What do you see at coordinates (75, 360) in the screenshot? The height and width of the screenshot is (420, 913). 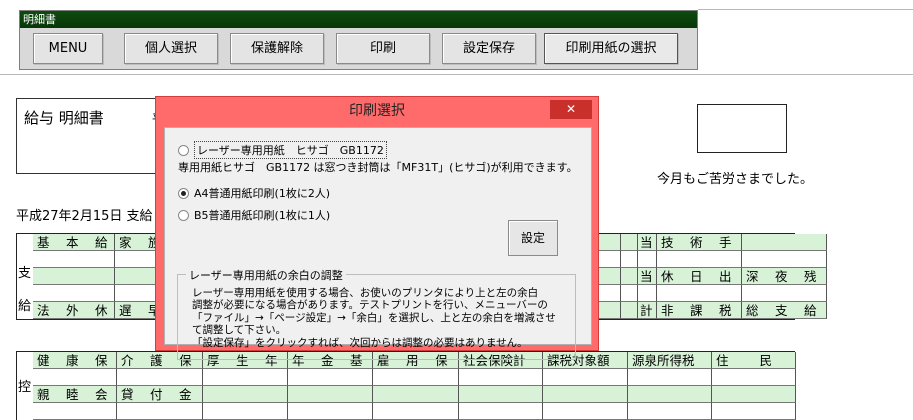 I see `table-cell: 健 康 保 険` at bounding box center [75, 360].